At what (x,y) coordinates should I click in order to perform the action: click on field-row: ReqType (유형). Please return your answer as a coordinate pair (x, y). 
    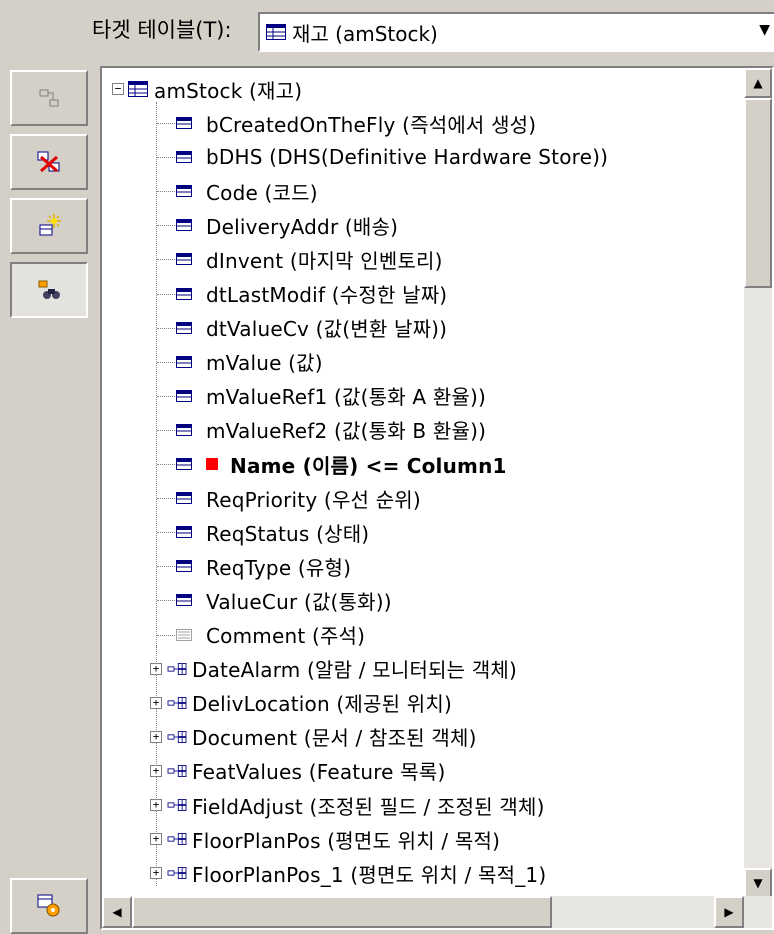
    Looking at the image, I should click on (263, 566).